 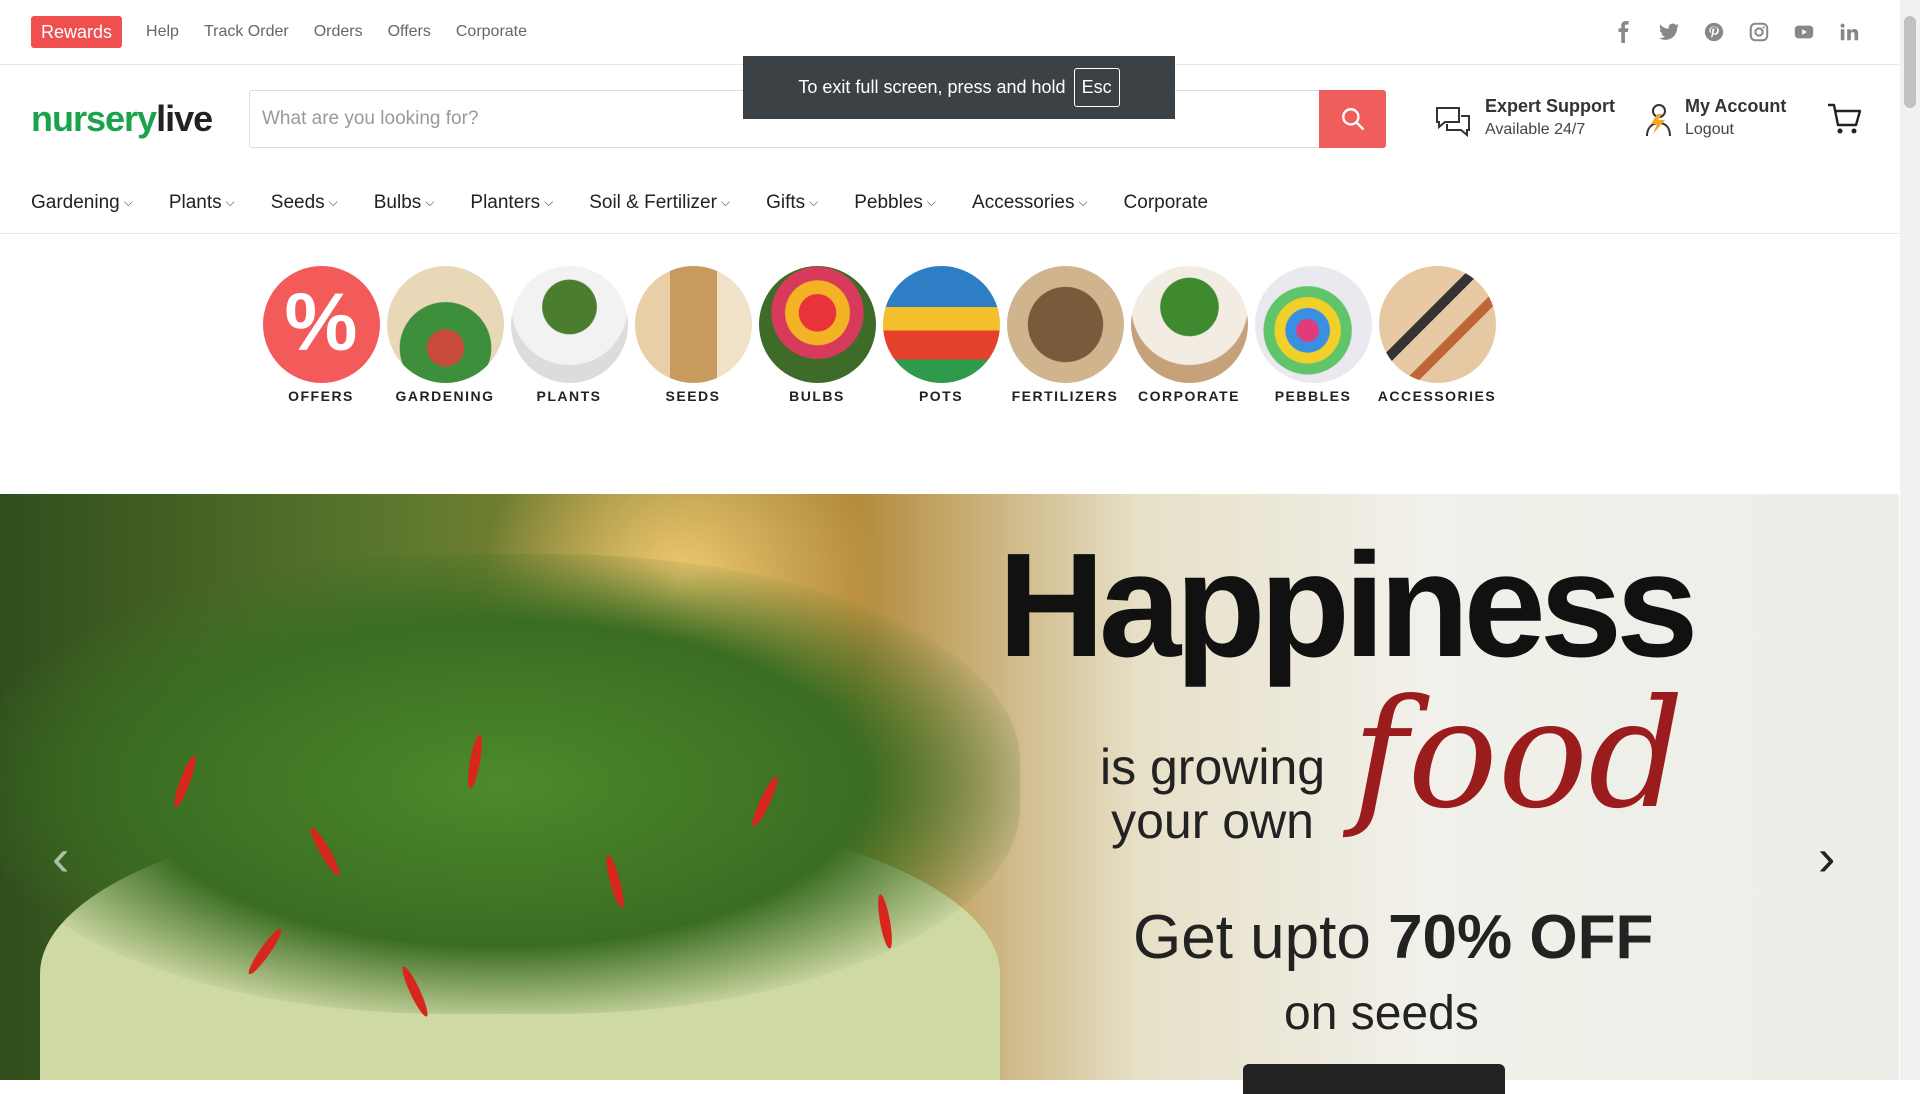 I want to click on hero-offer-target: on seeds, so click(x=1381, y=1013).